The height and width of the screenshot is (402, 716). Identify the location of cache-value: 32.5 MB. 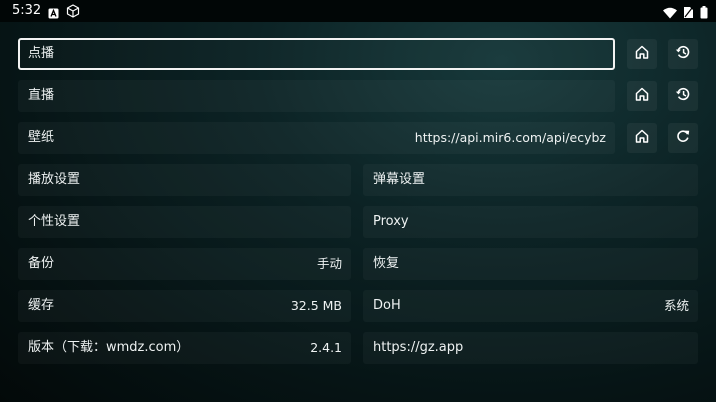
(316, 305).